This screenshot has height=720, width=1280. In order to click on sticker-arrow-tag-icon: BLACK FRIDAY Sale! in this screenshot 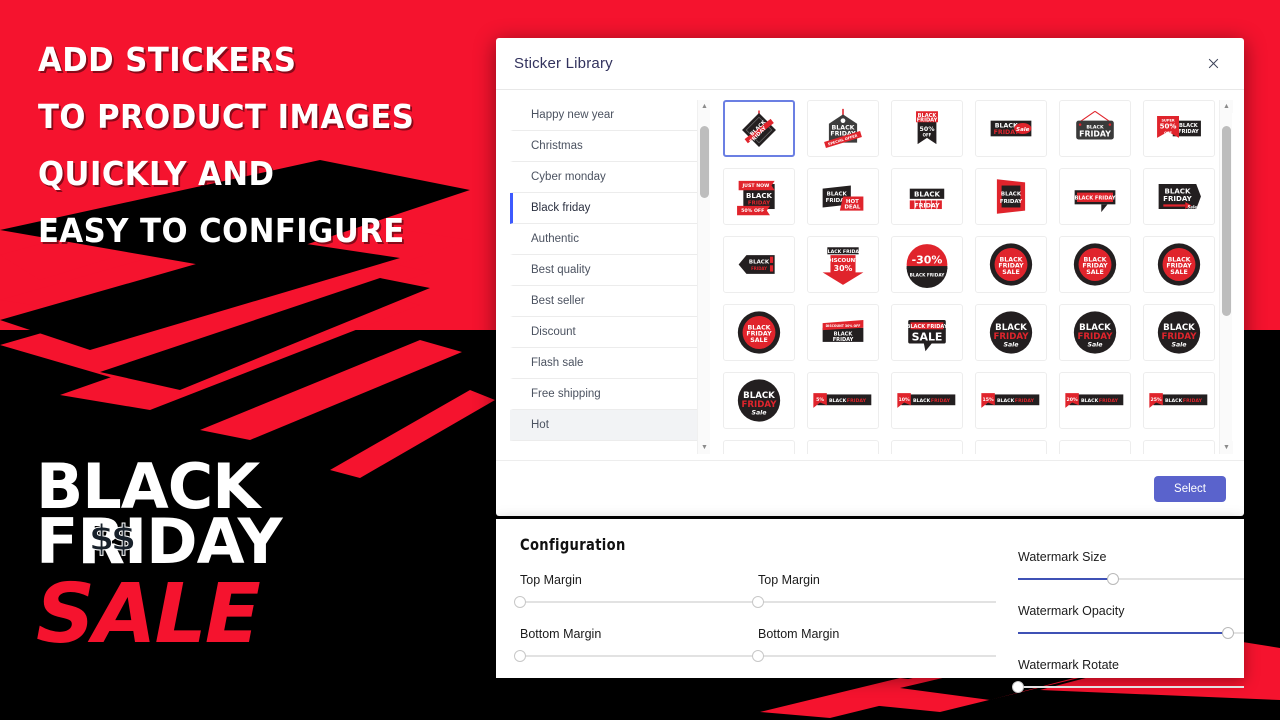, I will do `click(1179, 196)`.